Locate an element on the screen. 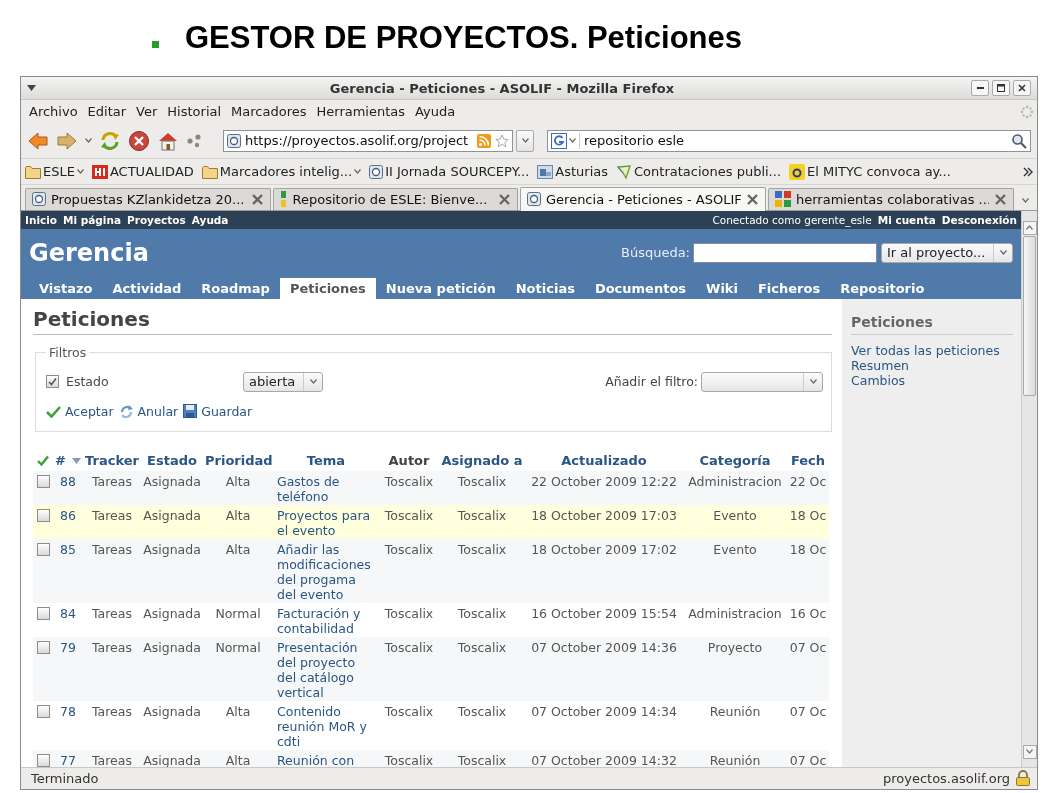  issue-link: 77 is located at coordinates (68, 758).